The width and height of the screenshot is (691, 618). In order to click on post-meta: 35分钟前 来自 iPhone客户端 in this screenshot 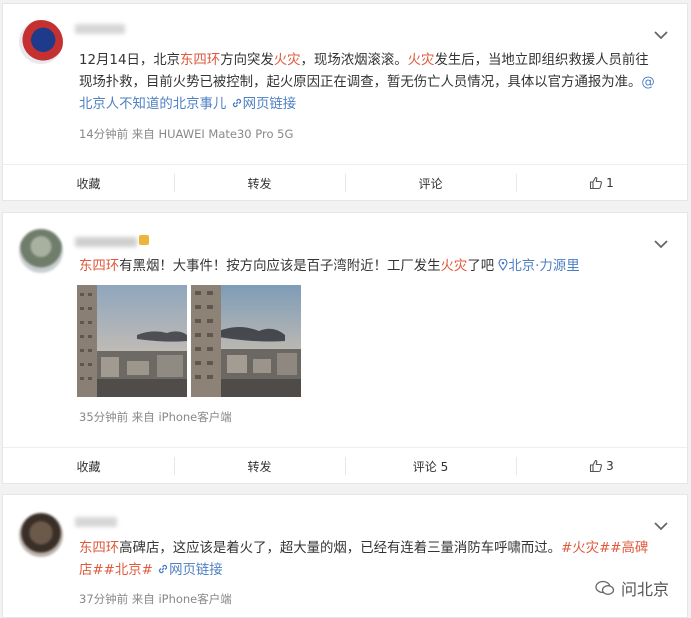, I will do `click(155, 417)`.